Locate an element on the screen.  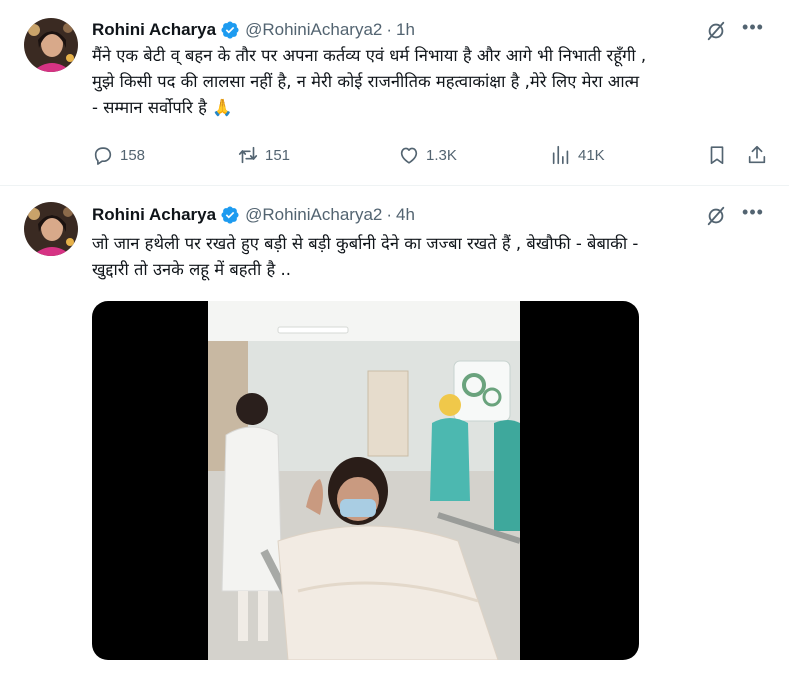
retweet-button: 151 is located at coordinates (263, 155).